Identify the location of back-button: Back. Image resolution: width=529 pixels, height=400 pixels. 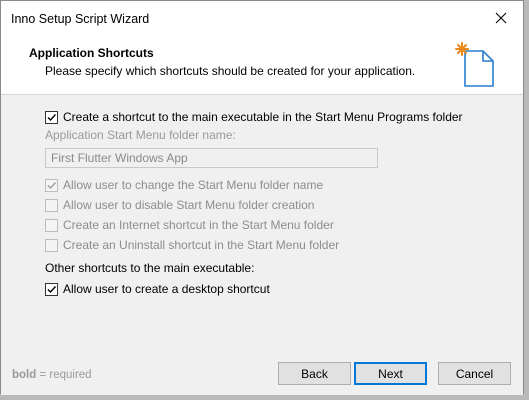
(314, 373).